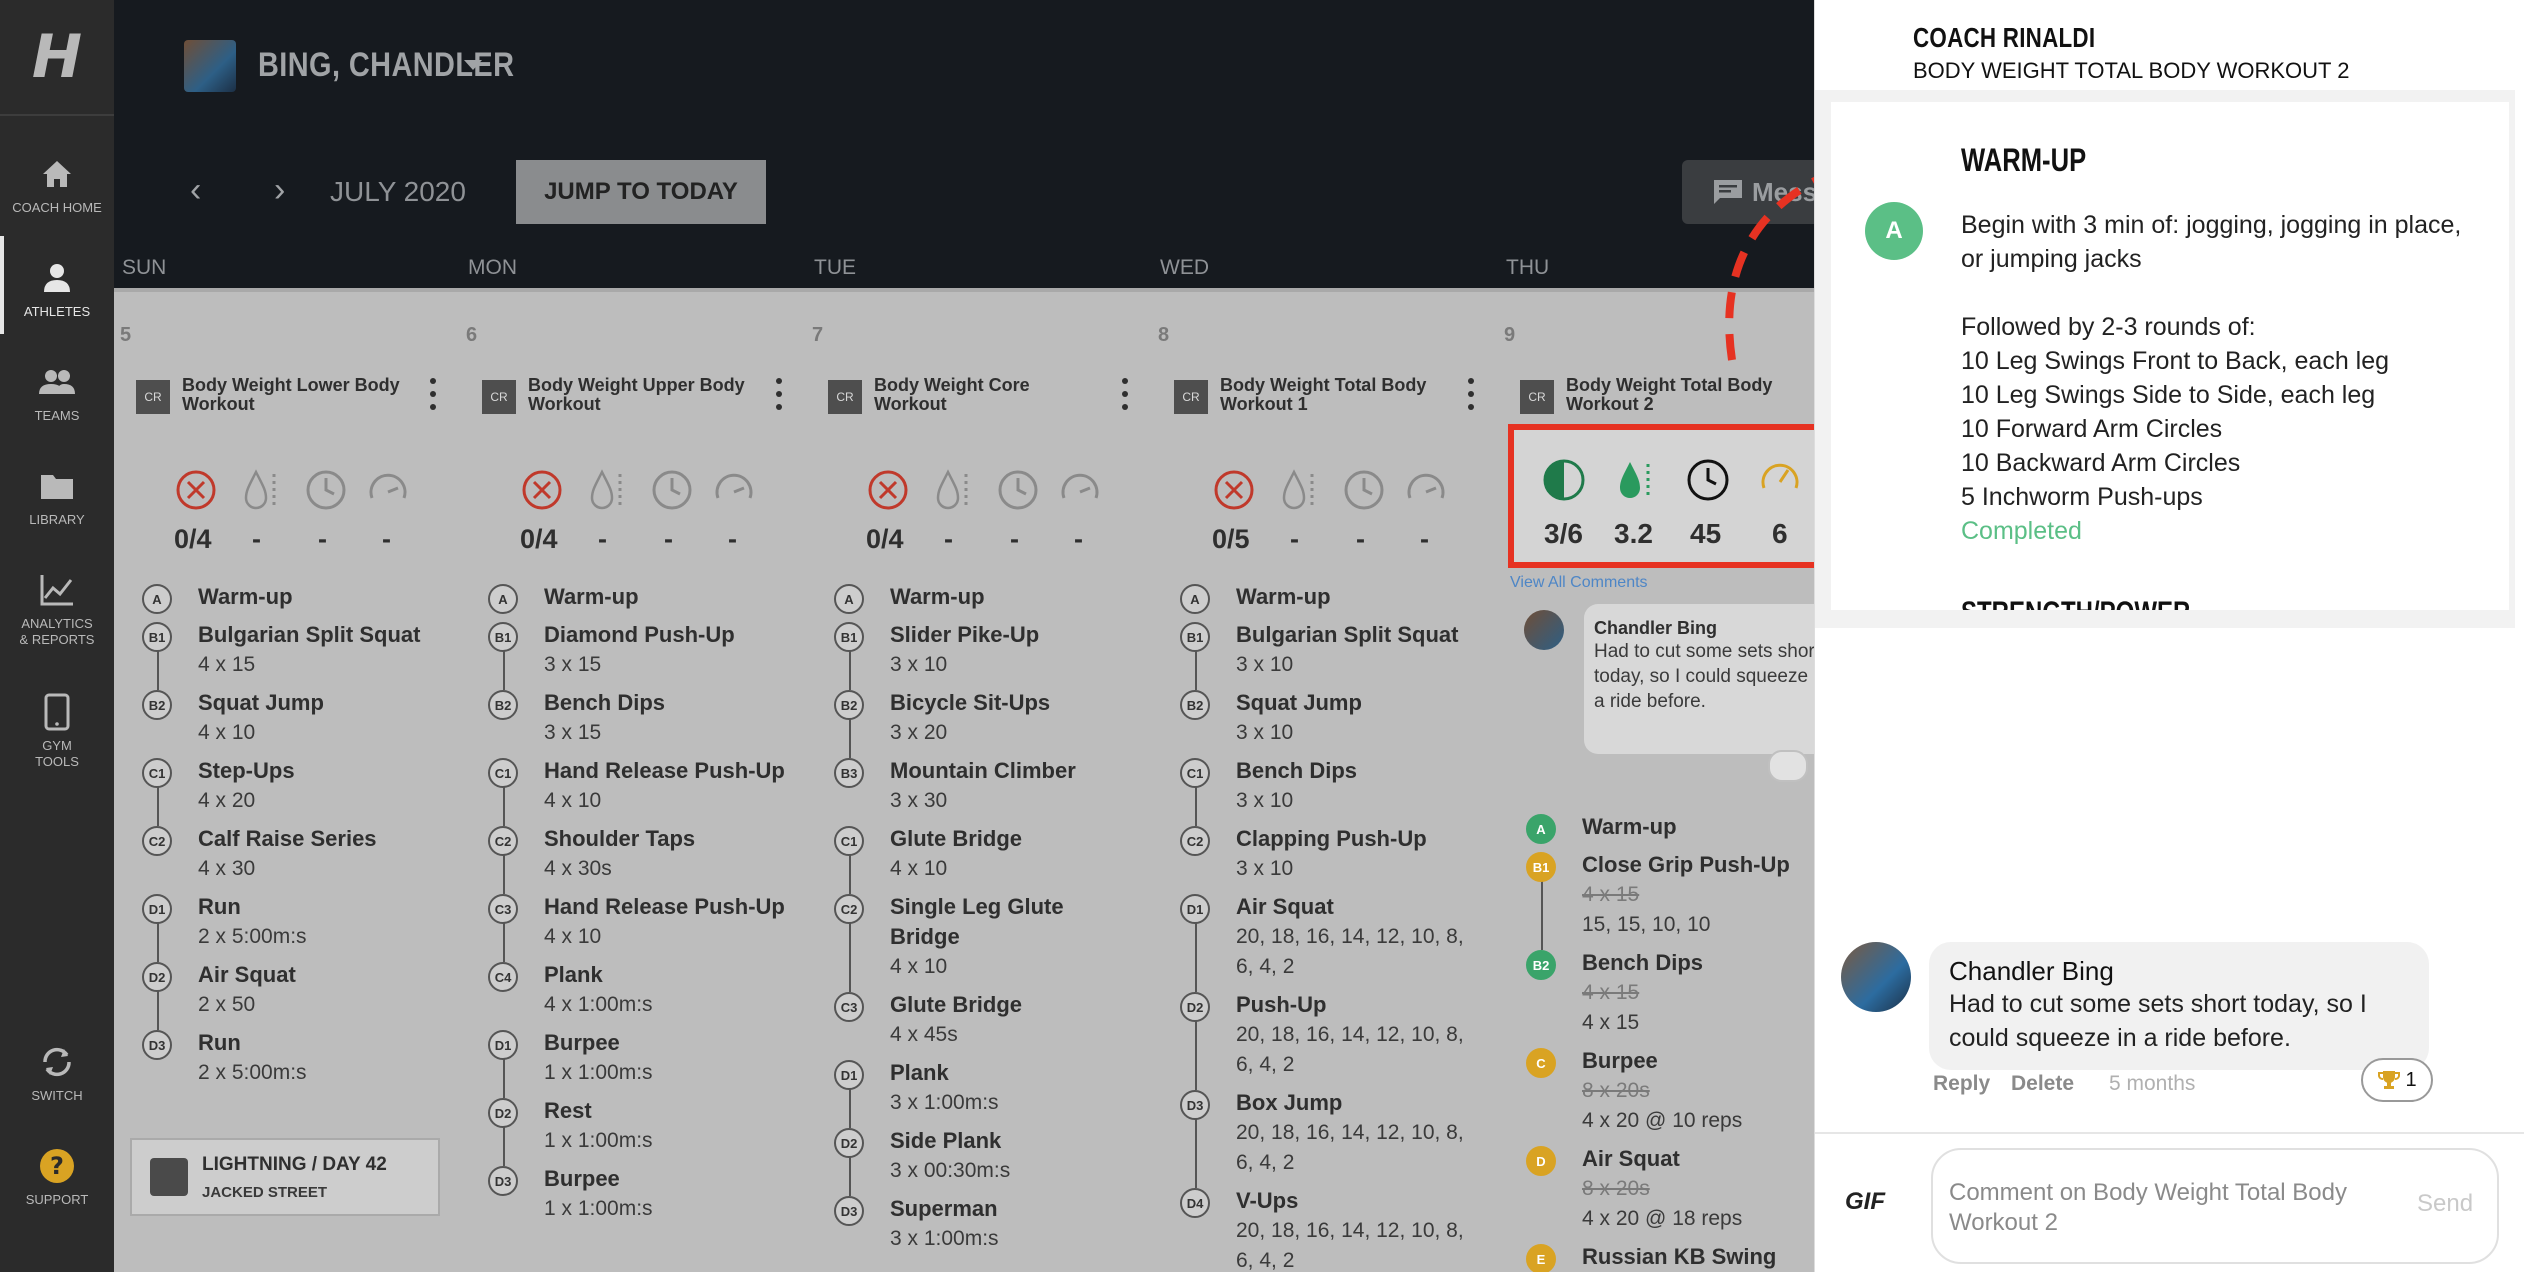 This screenshot has height=1272, width=2524. What do you see at coordinates (638, 922) in the screenshot?
I see `exercise-item: C3 Hand Release Push-Up 4 x 10` at bounding box center [638, 922].